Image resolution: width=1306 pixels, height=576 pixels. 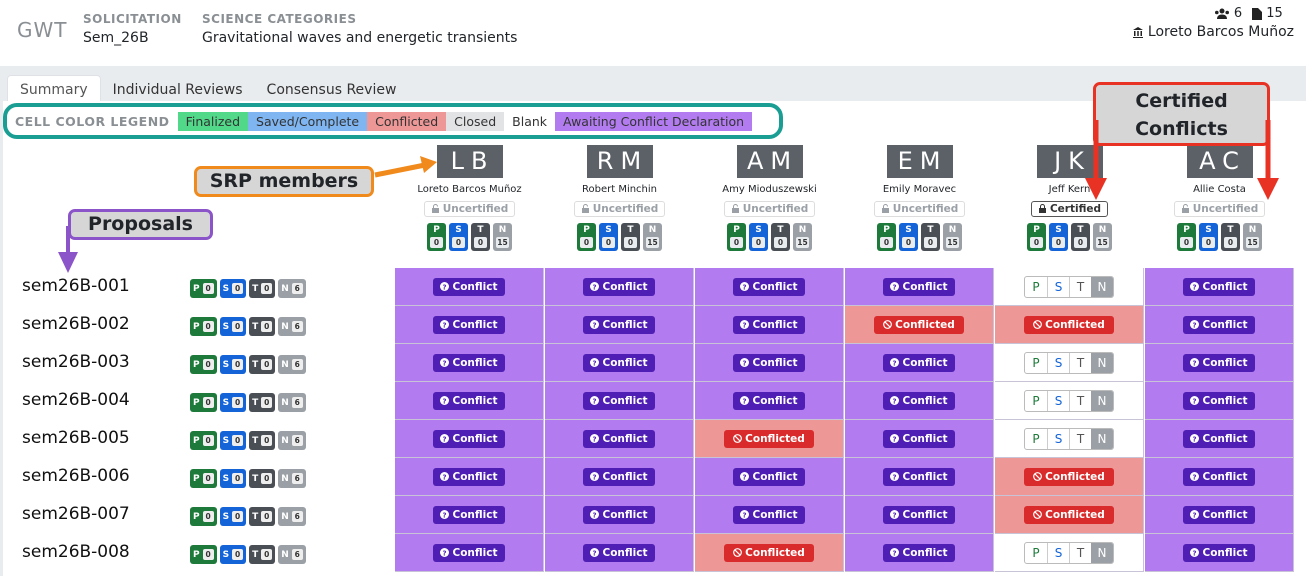 I want to click on proposal-id: sem26B-004, so click(x=76, y=400).